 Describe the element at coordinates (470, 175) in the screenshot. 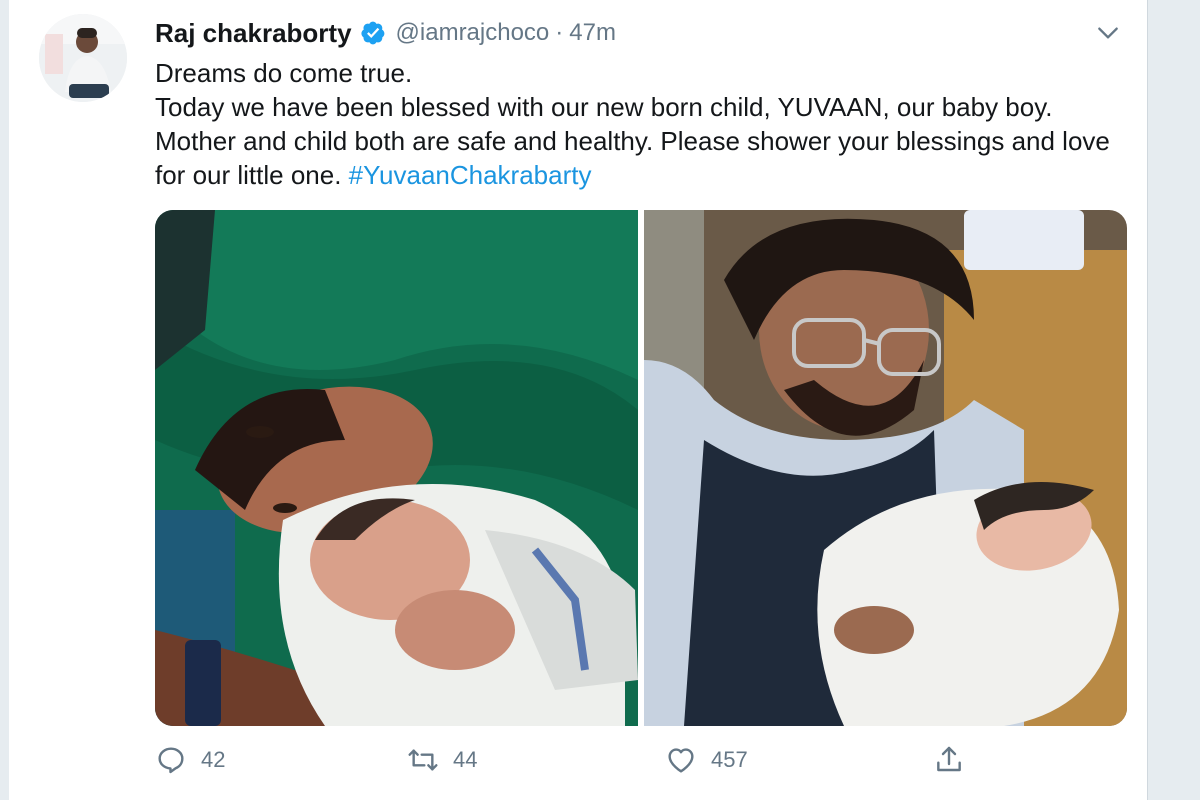

I see `hashtag-link: #YuvaanChakrabarty` at that location.